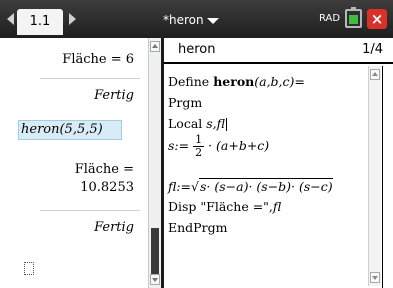 The height and width of the screenshot is (288, 393). What do you see at coordinates (62, 129) in the screenshot?
I see `history-entry: heron(5,5,5)` at bounding box center [62, 129].